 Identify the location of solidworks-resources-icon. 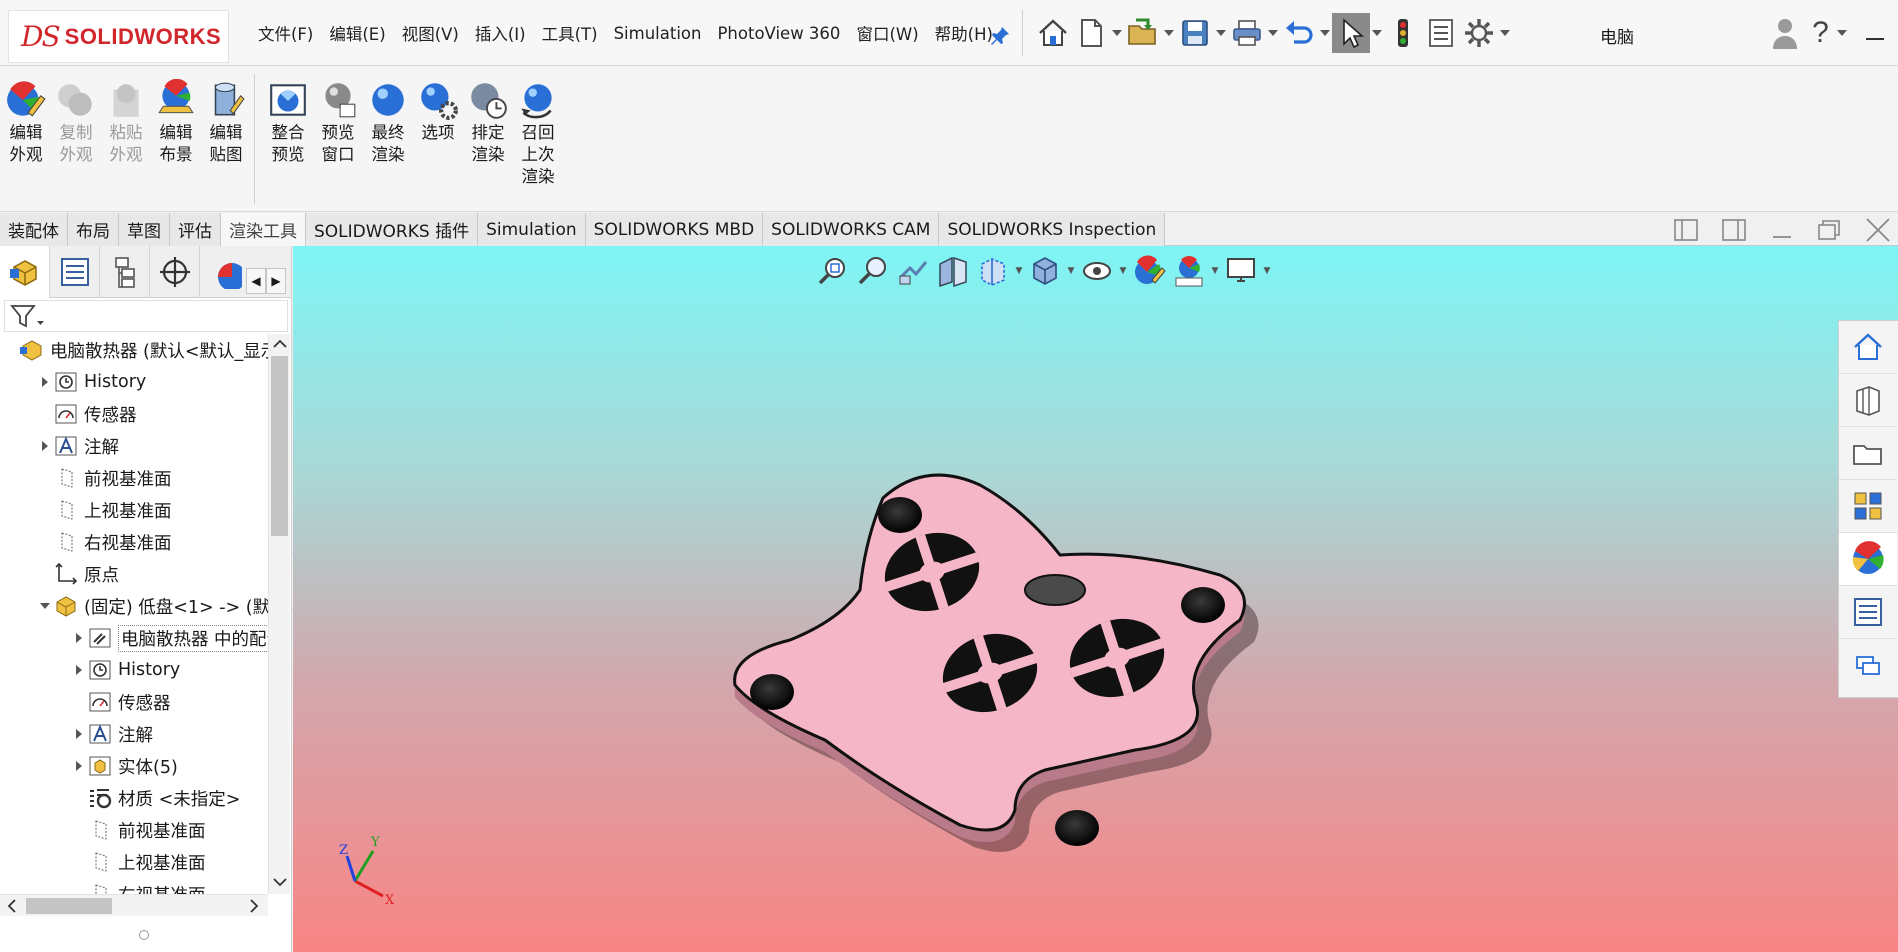
(1868, 347).